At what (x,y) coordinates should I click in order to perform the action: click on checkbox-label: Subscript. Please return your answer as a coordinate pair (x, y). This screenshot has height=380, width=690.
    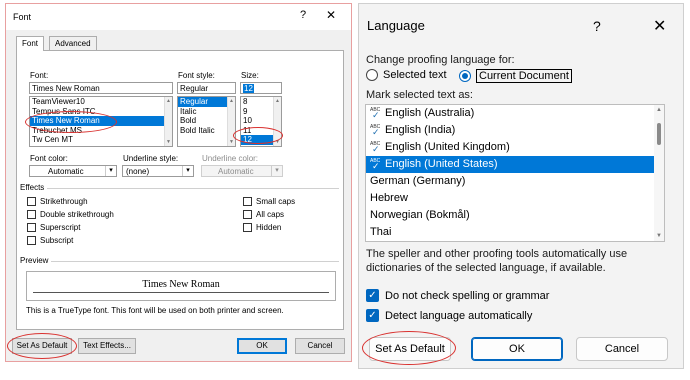
    Looking at the image, I should click on (57, 240).